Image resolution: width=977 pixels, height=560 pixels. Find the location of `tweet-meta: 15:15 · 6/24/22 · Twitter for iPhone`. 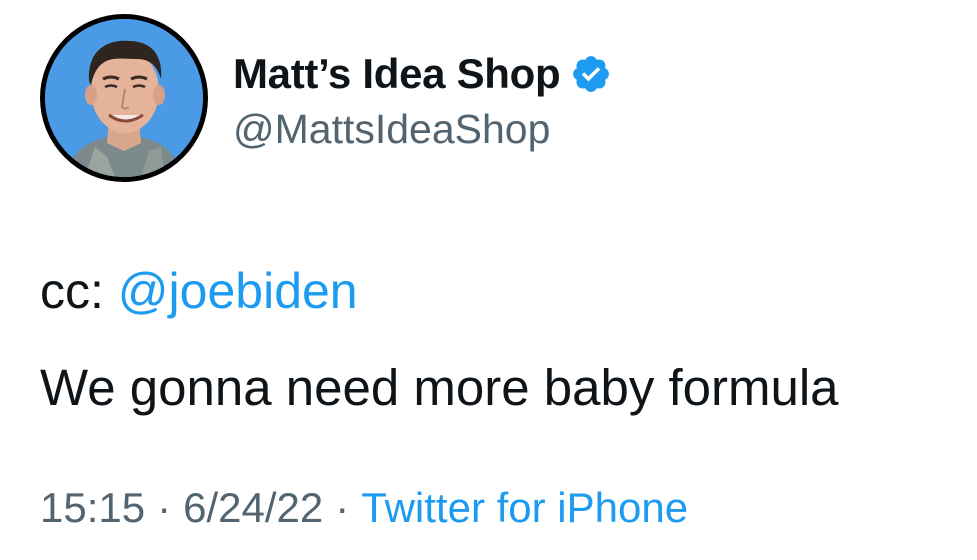

tweet-meta: 15:15 · 6/24/22 · Twitter for iPhone is located at coordinates (364, 508).